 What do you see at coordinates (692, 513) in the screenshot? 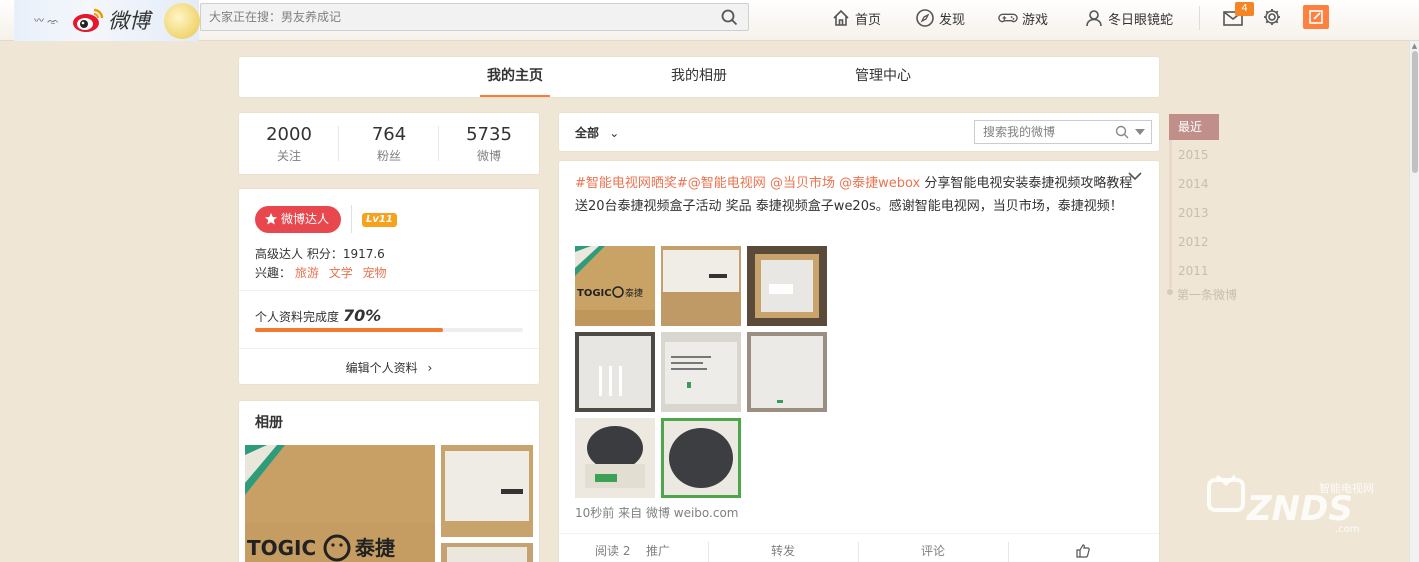
I see `post-source: 微博 weibo.com` at bounding box center [692, 513].